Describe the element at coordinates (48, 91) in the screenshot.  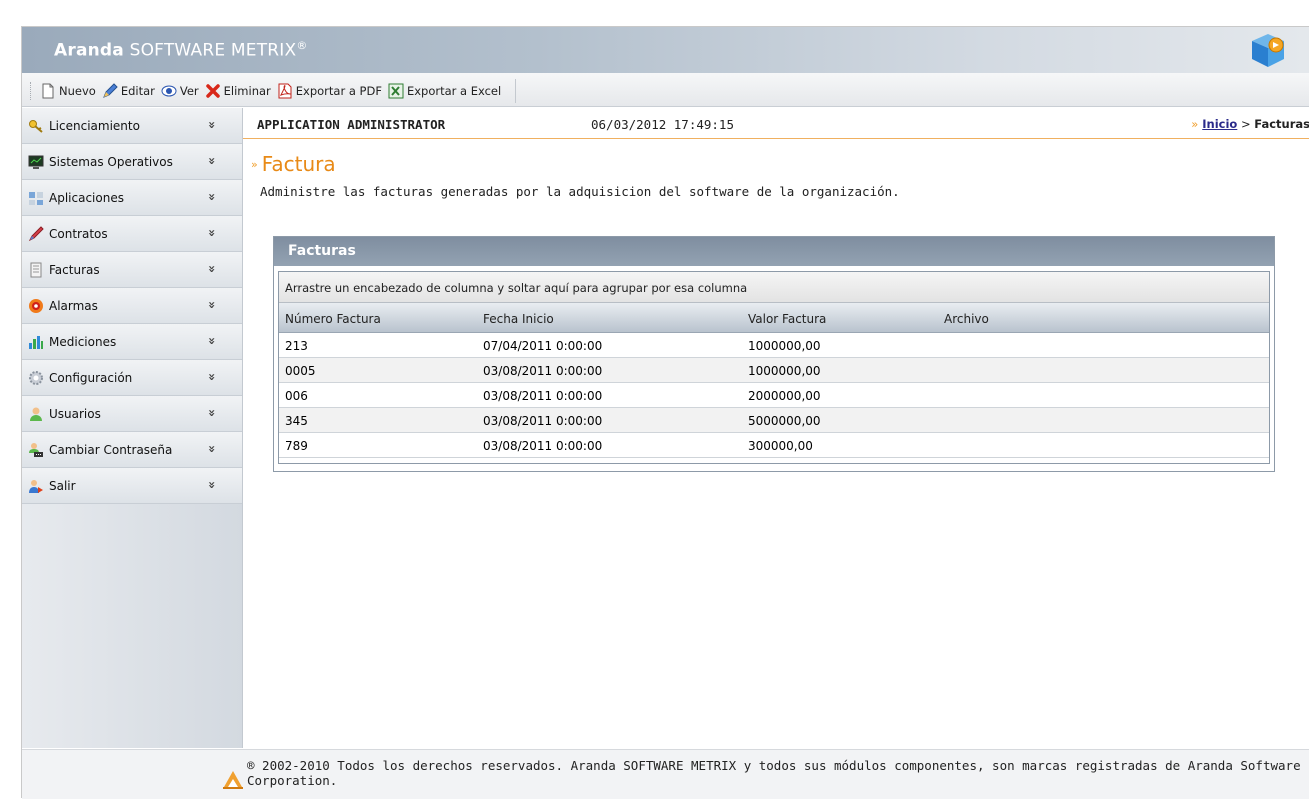
I see `new-document-icon` at that location.